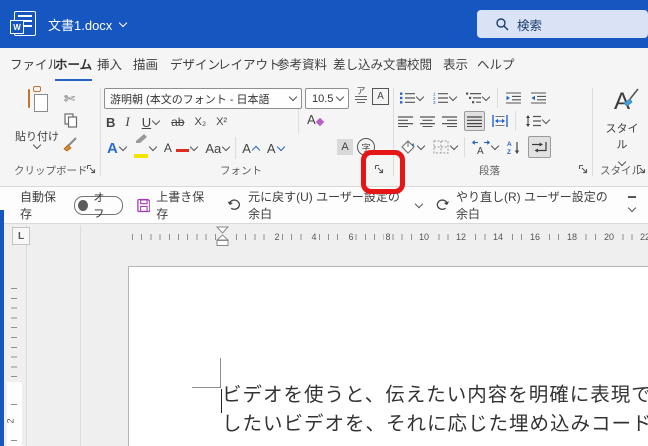 This screenshot has height=446, width=648. What do you see at coordinates (91, 169) in the screenshot?
I see `clipboard-dialog-launcher` at bounding box center [91, 169].